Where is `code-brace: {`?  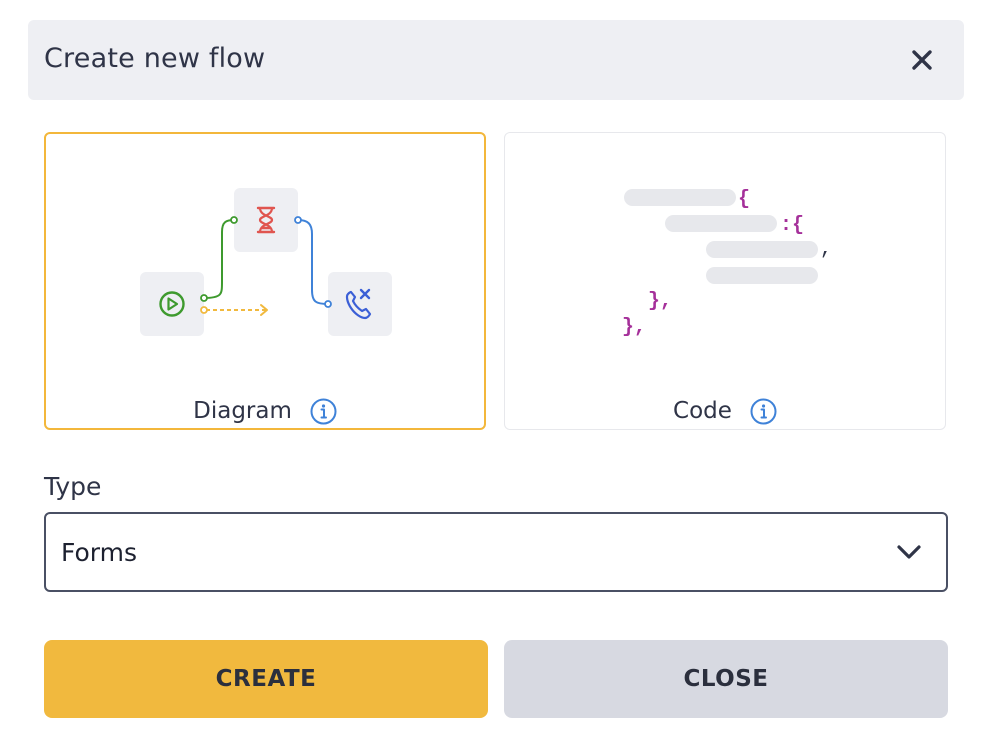 code-brace: { is located at coordinates (744, 199).